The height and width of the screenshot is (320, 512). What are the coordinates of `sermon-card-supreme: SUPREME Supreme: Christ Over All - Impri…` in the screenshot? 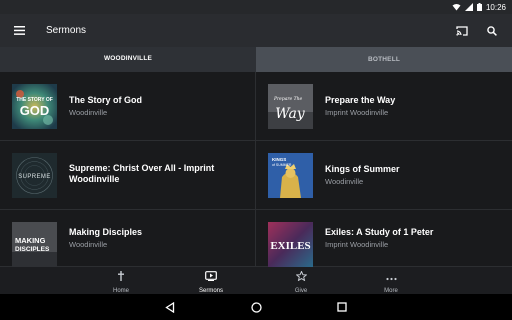 It's located at (128, 175).